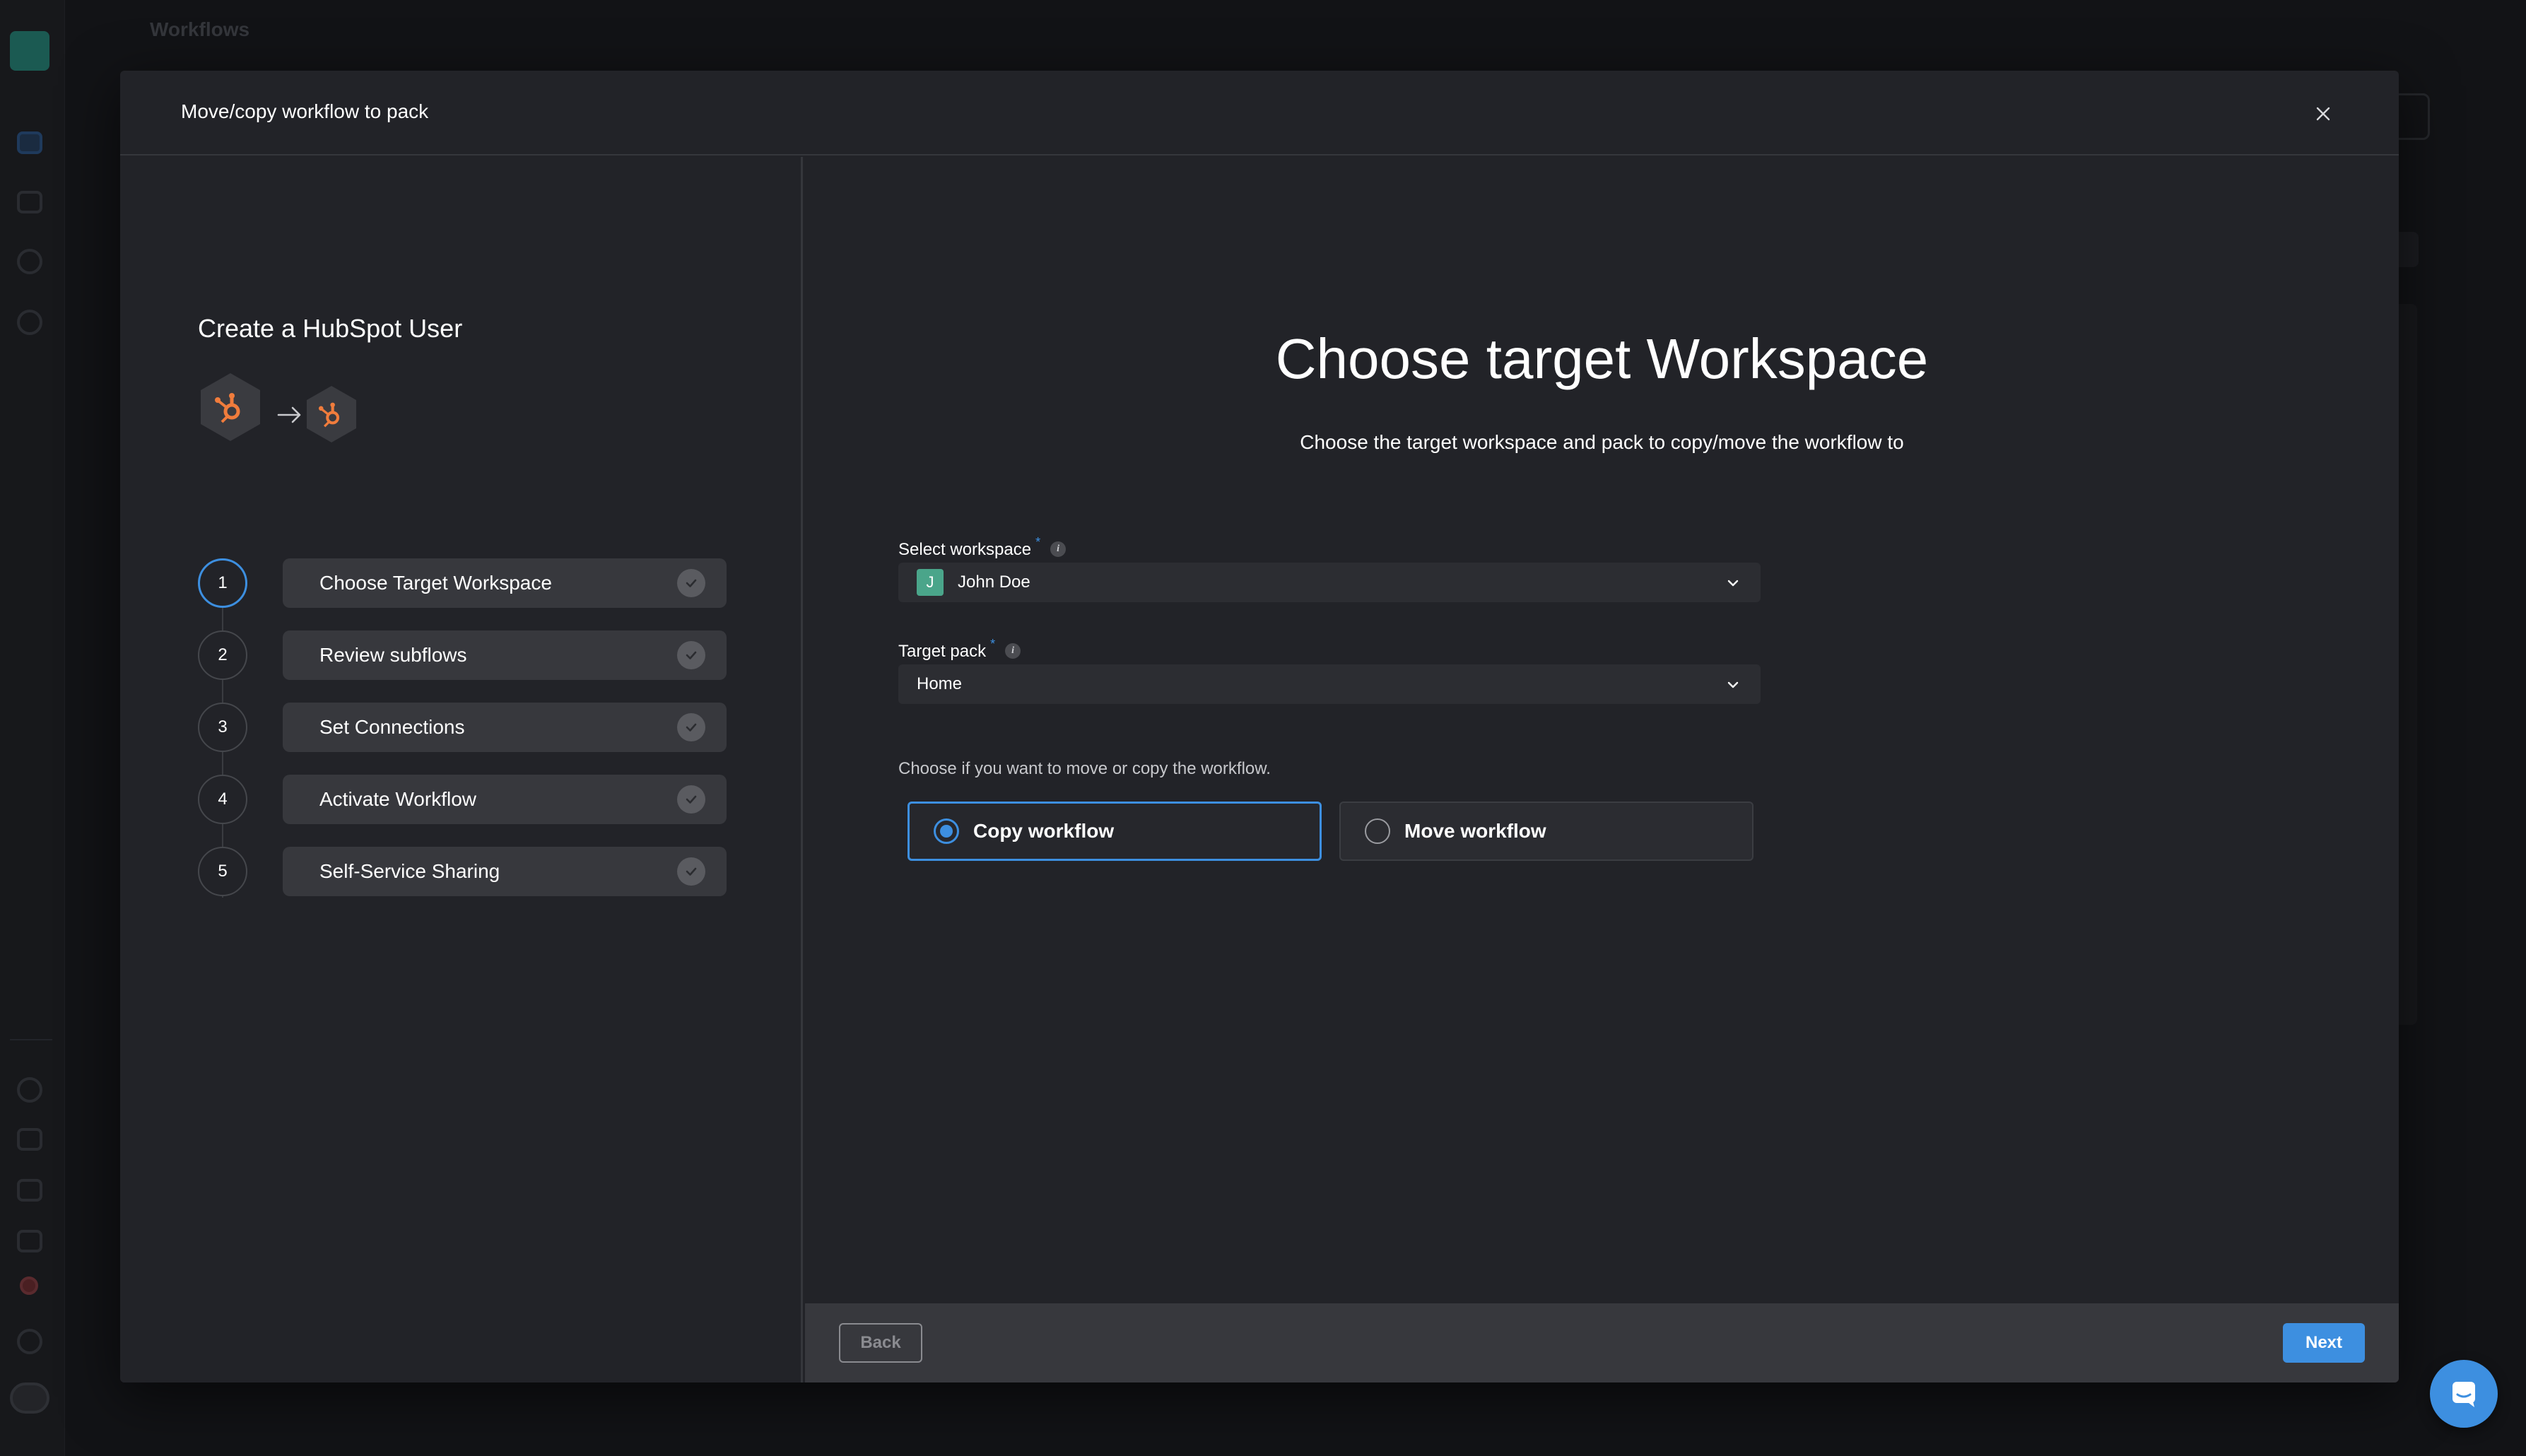 The height and width of the screenshot is (1456, 2526). Describe the element at coordinates (505, 655) in the screenshot. I see `step-card: Review subflows` at that location.